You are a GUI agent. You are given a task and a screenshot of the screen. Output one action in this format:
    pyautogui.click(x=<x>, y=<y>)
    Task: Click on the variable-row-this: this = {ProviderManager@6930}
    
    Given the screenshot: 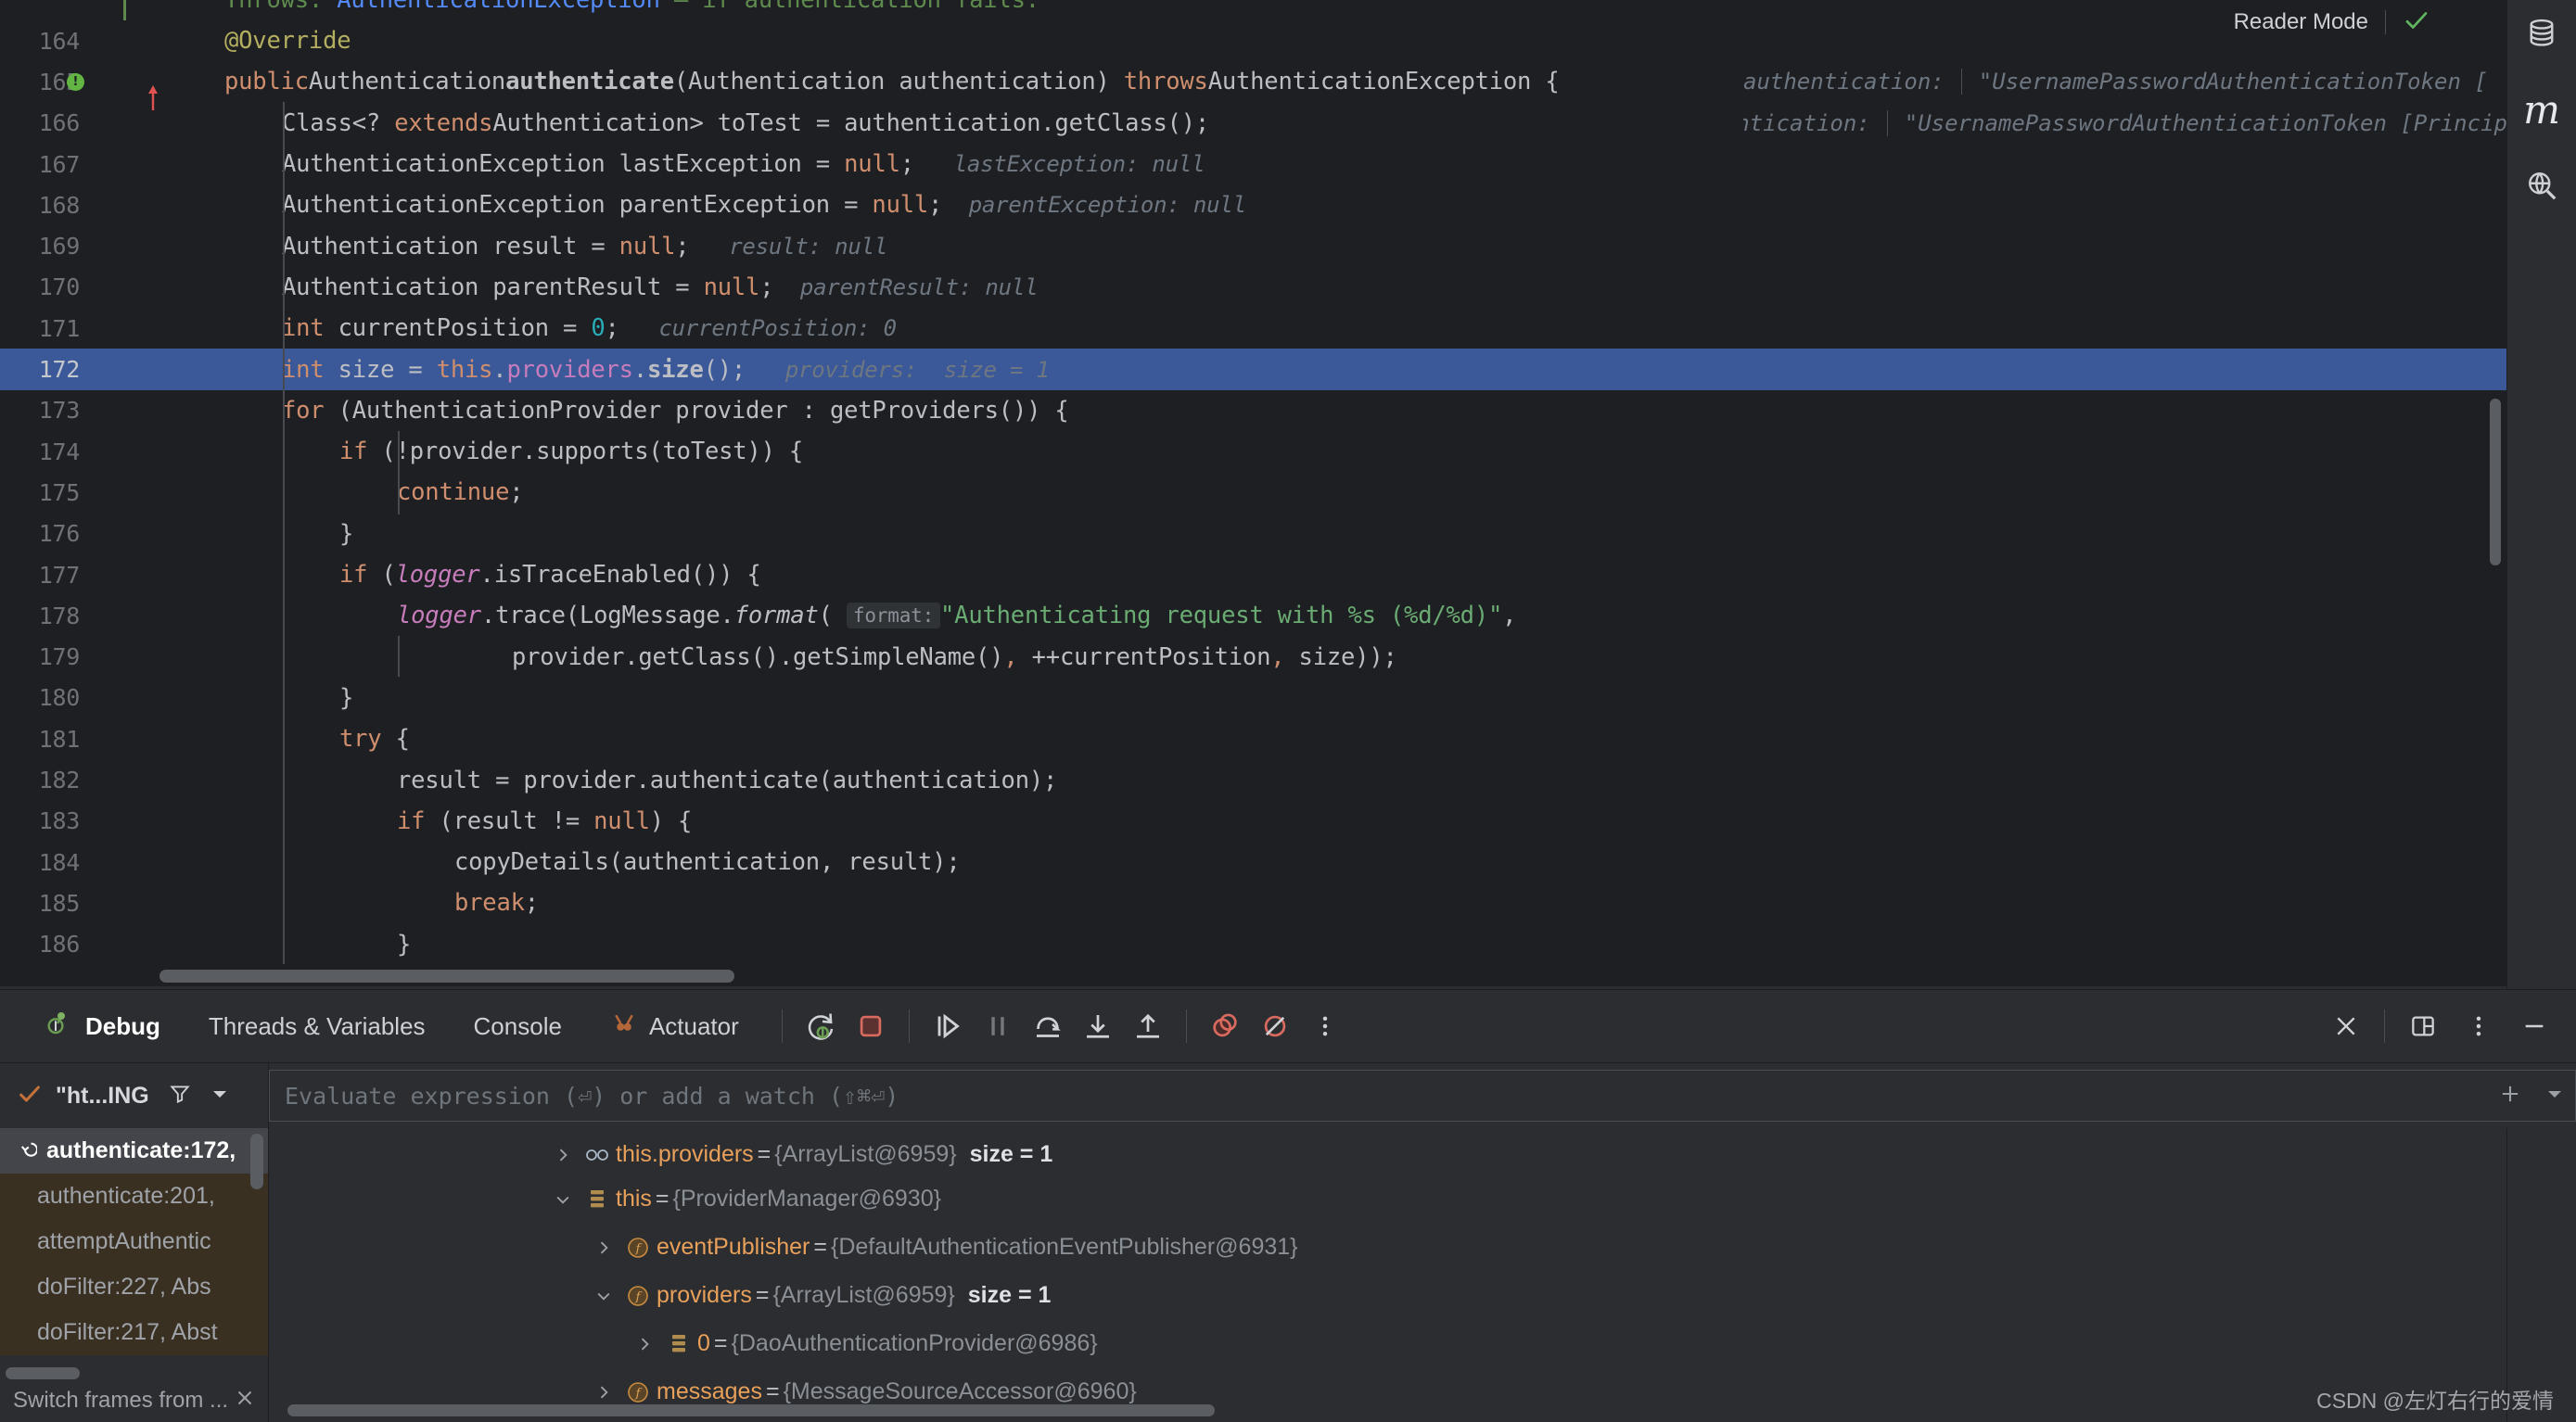 What is the action you would take?
    pyautogui.click(x=1561, y=1199)
    